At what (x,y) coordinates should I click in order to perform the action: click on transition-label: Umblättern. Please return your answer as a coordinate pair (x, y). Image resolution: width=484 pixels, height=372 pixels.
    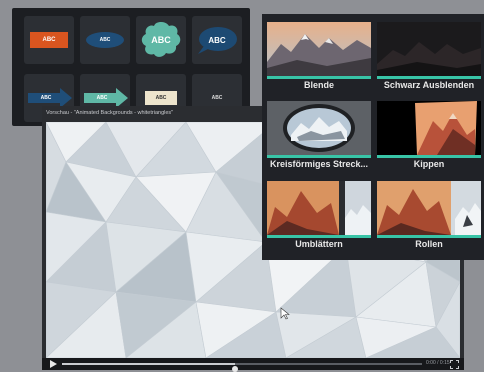
    Looking at the image, I should click on (319, 244).